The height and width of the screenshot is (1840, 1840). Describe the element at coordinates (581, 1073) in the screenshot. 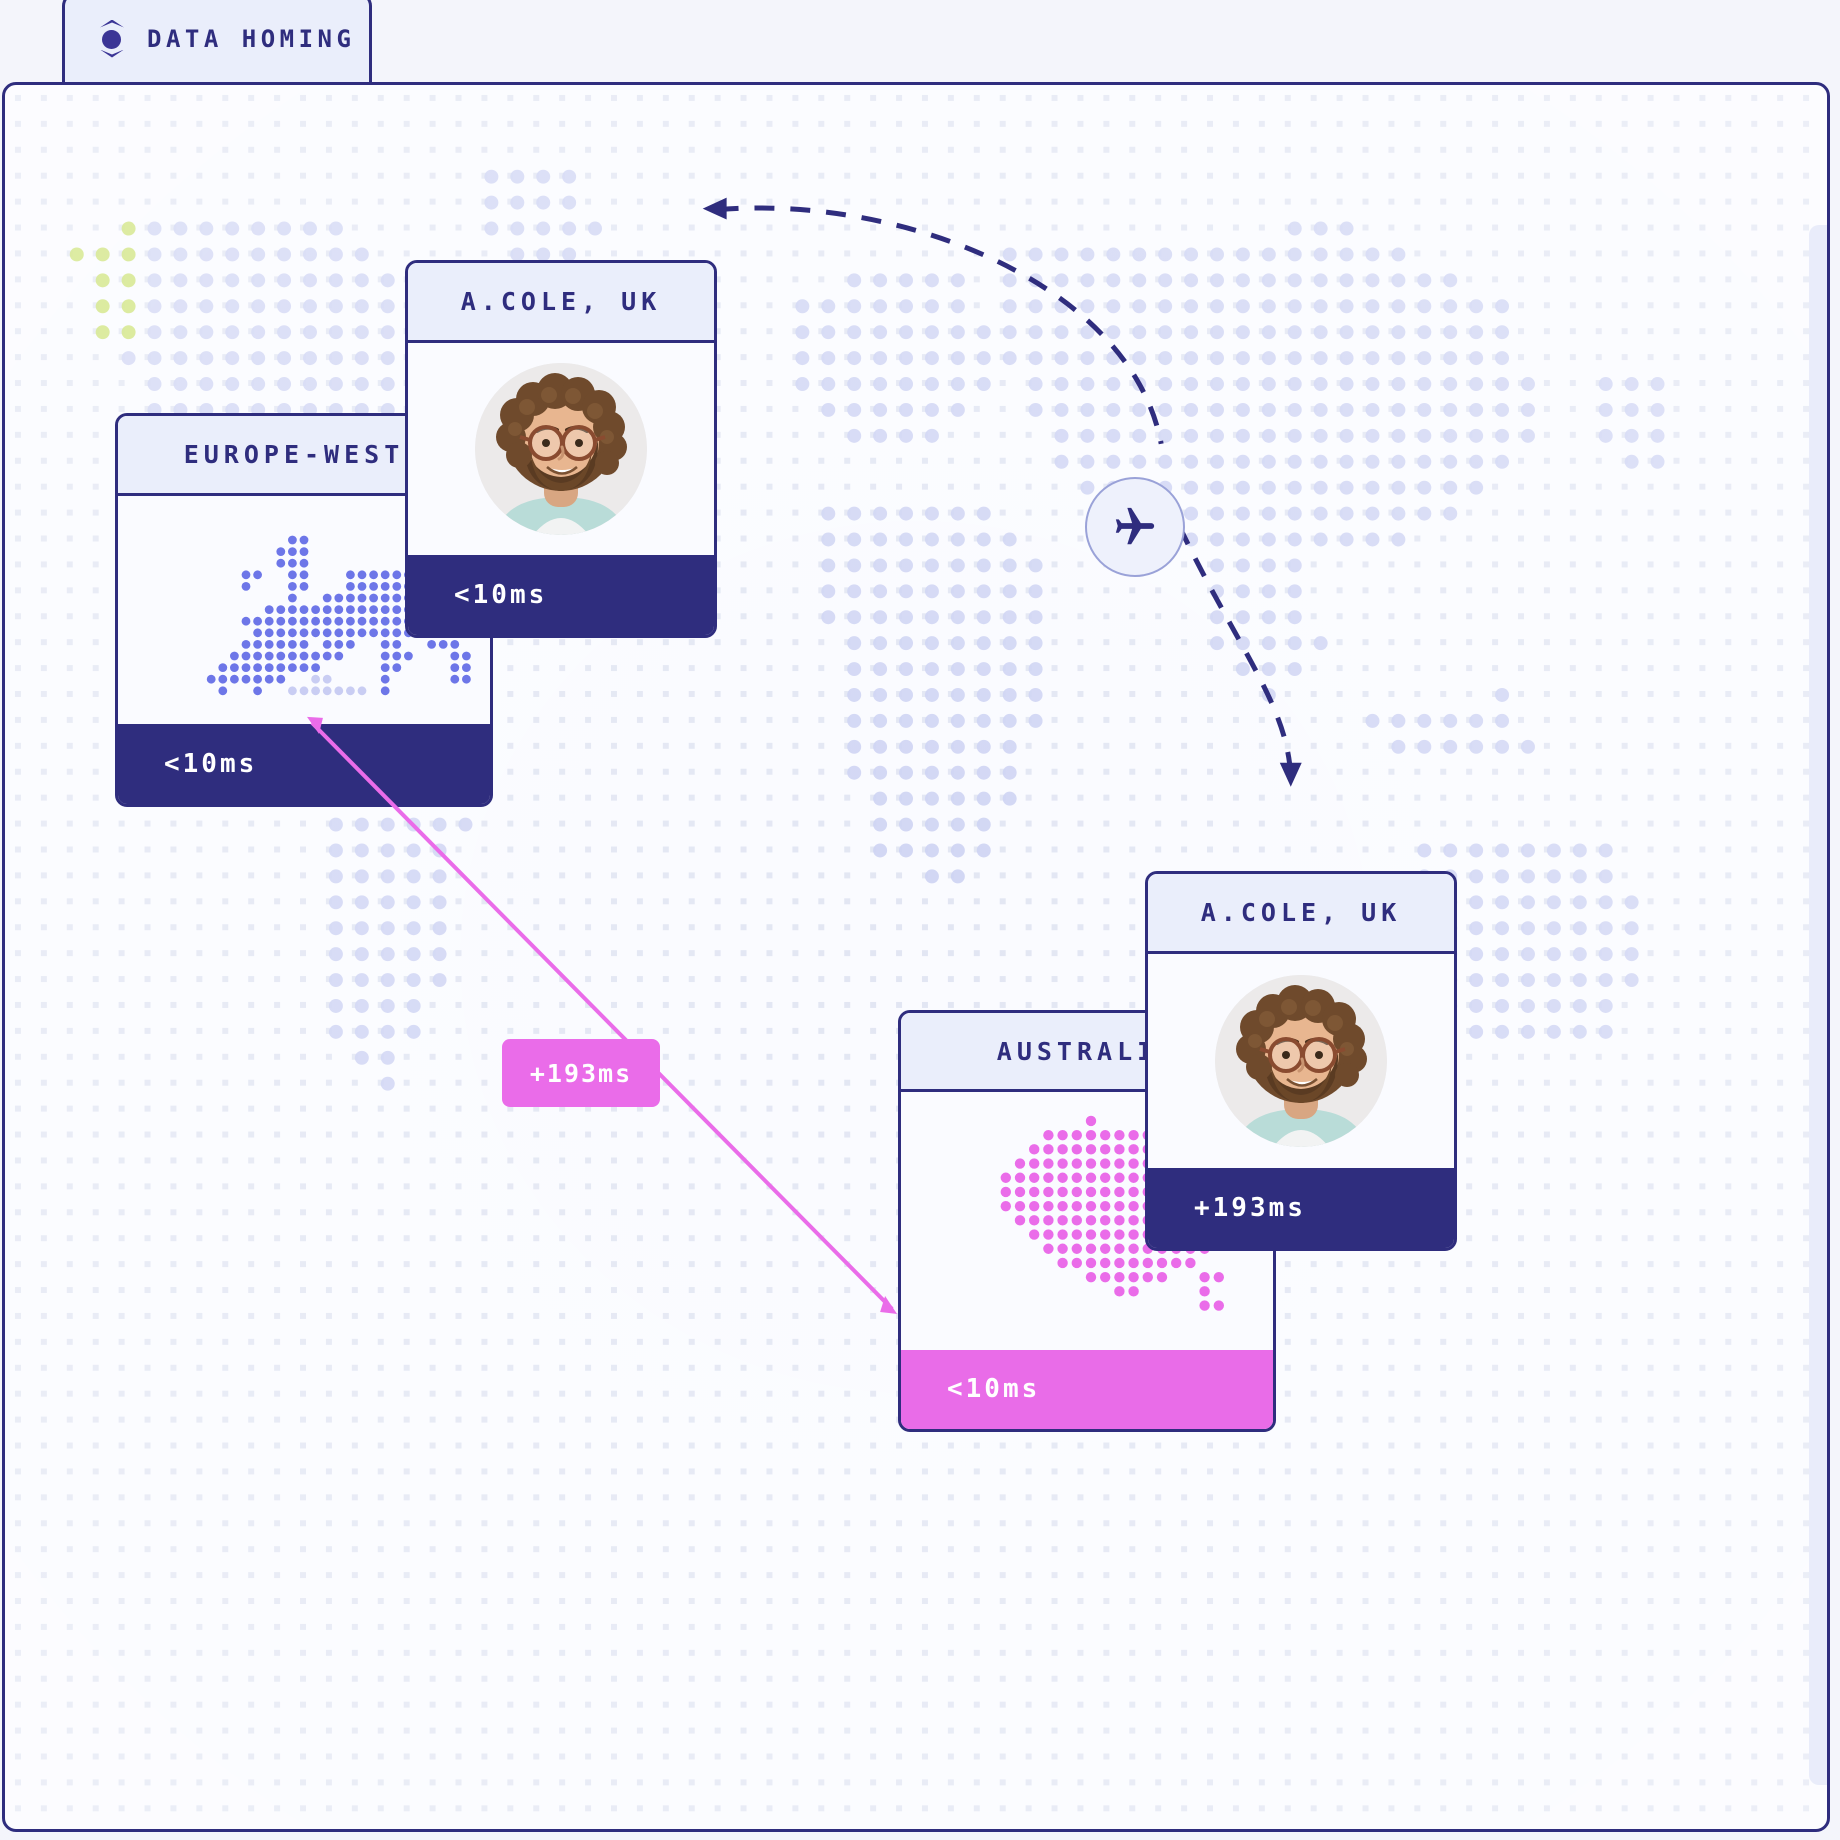

I see `latency-badge: +193ms` at that location.